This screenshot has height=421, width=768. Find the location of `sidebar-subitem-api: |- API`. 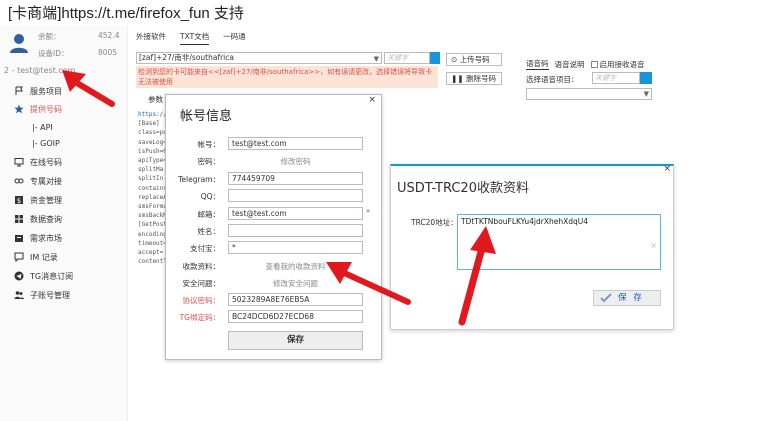

sidebar-subitem-api: |- API is located at coordinates (42, 127).